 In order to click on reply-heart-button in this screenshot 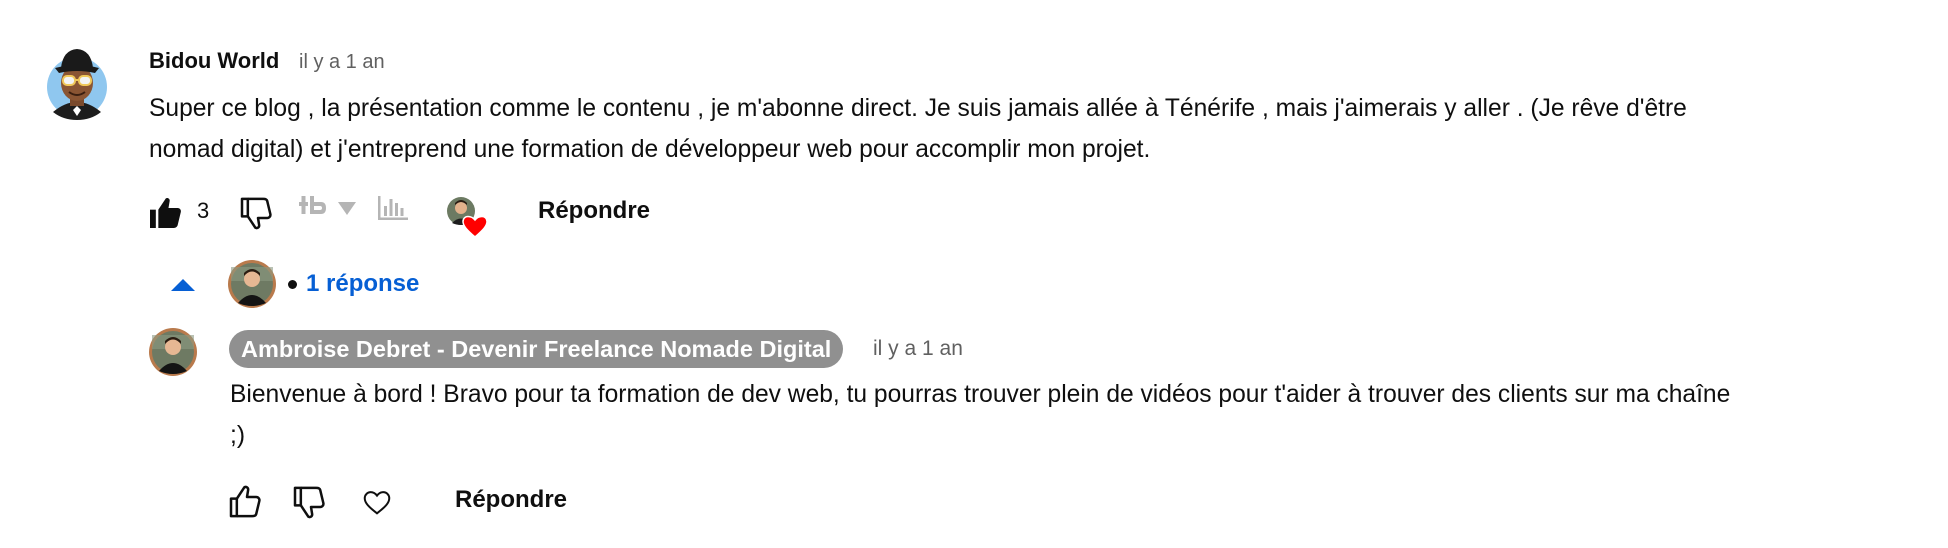, I will do `click(377, 502)`.